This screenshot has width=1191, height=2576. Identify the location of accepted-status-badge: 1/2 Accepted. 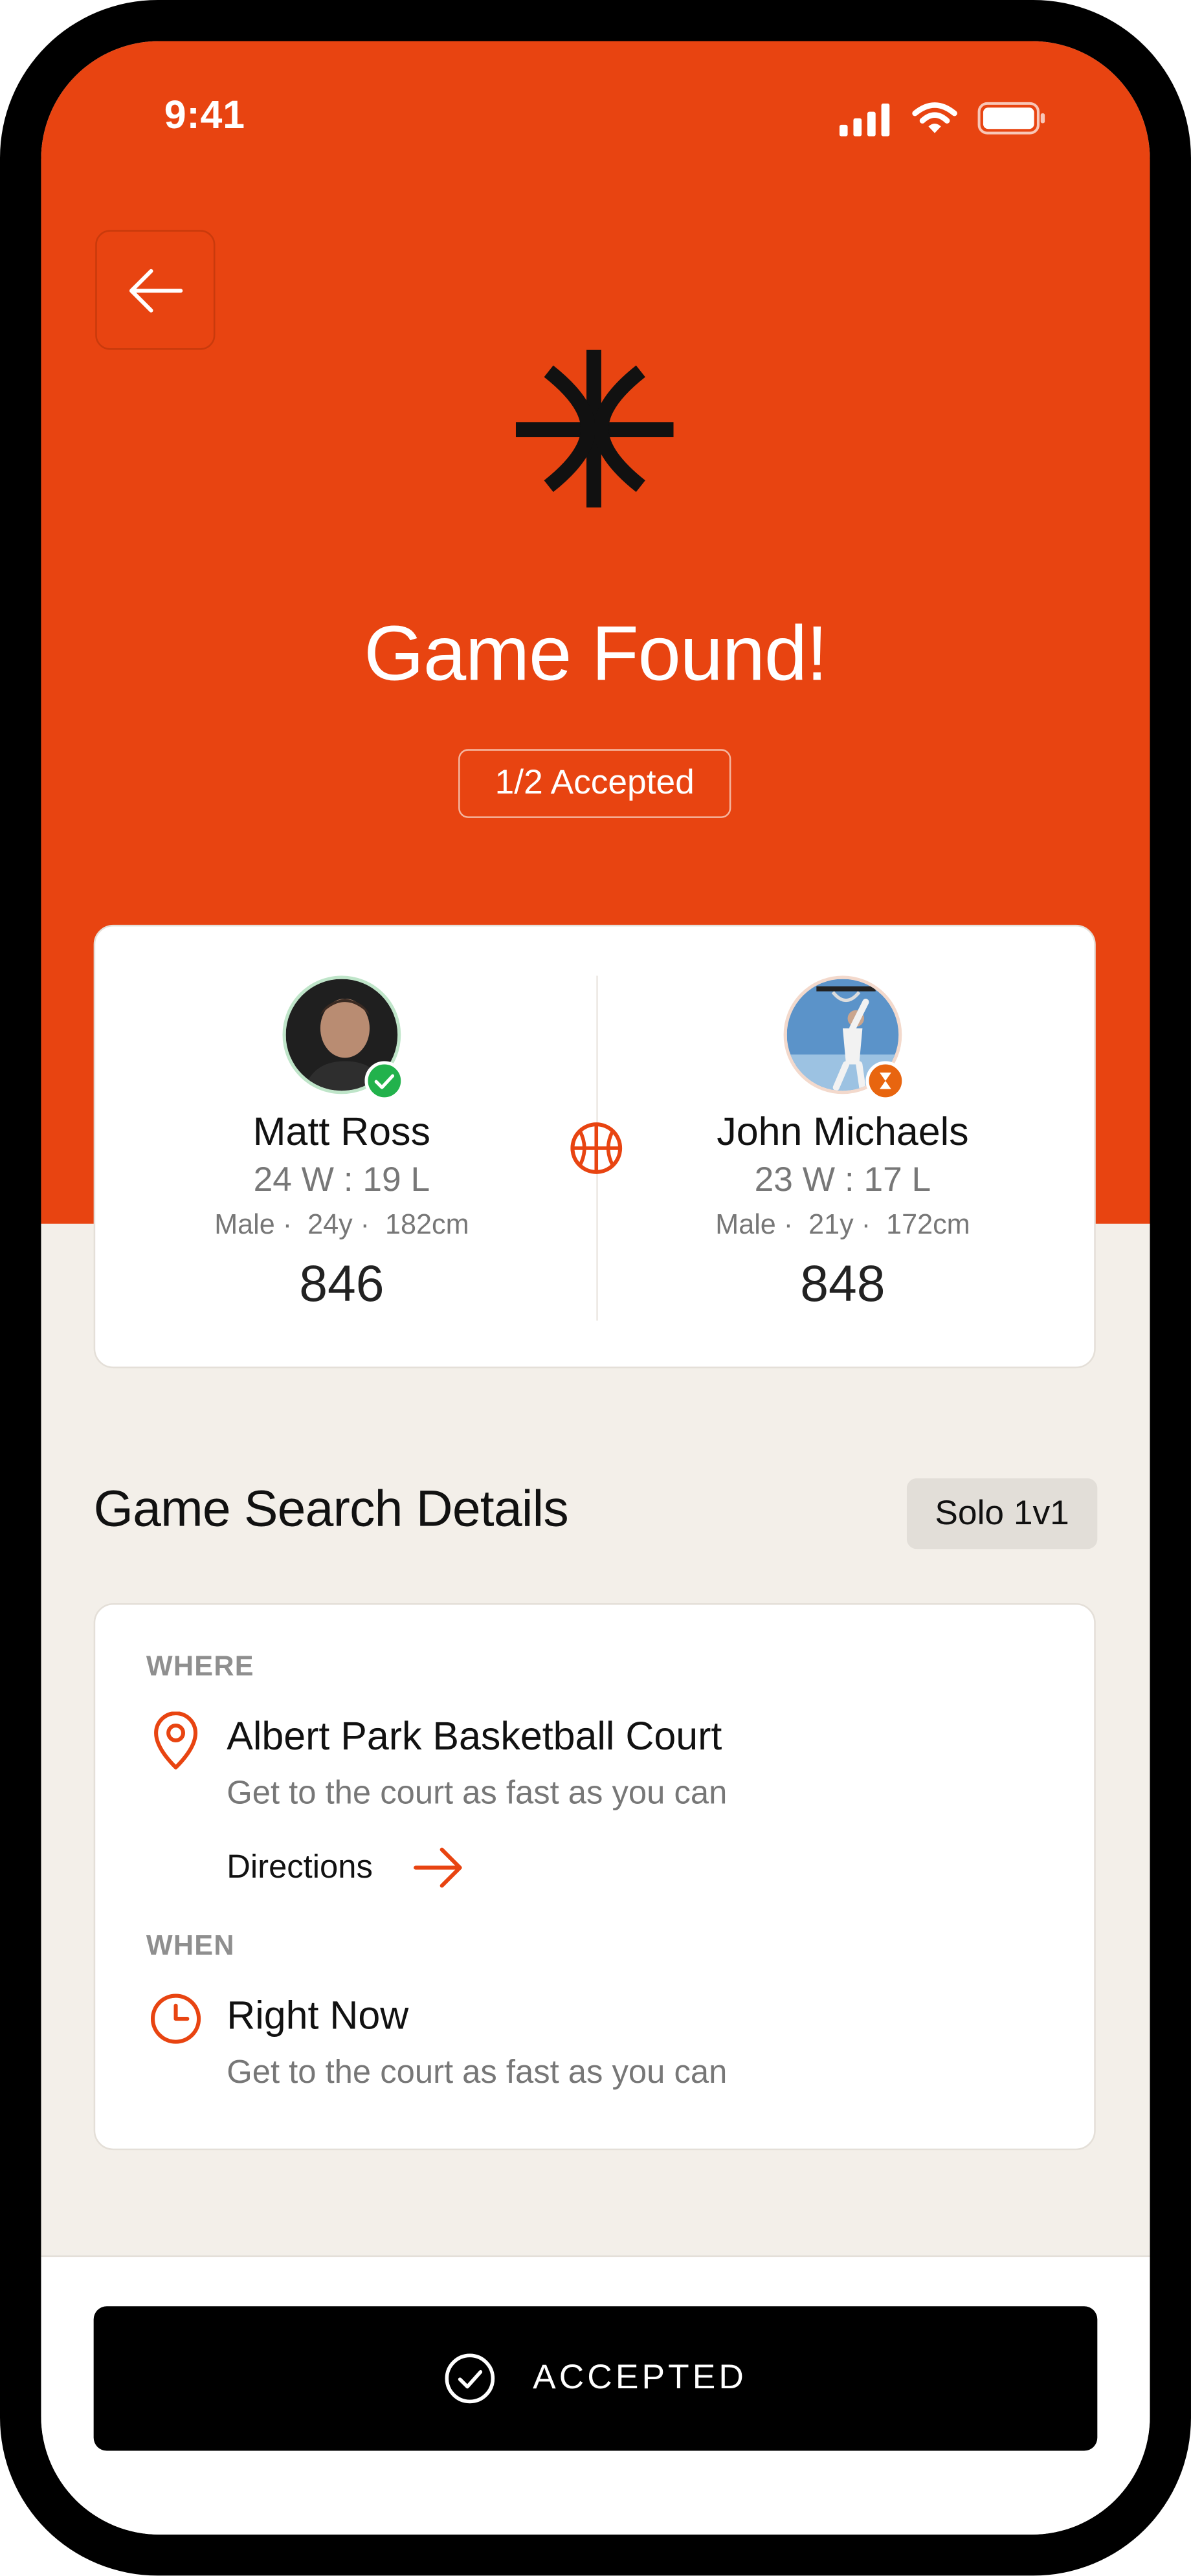
(594, 783).